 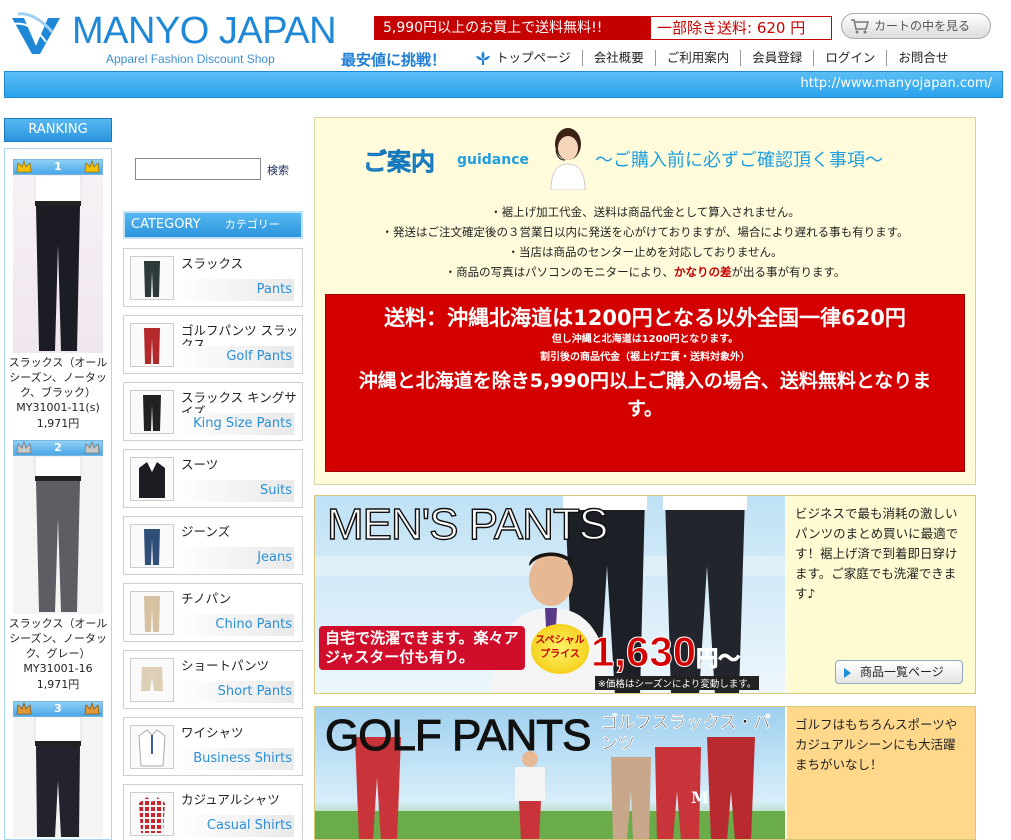 What do you see at coordinates (234, 357) in the screenshot?
I see `category-en-label: Golf Pants` at bounding box center [234, 357].